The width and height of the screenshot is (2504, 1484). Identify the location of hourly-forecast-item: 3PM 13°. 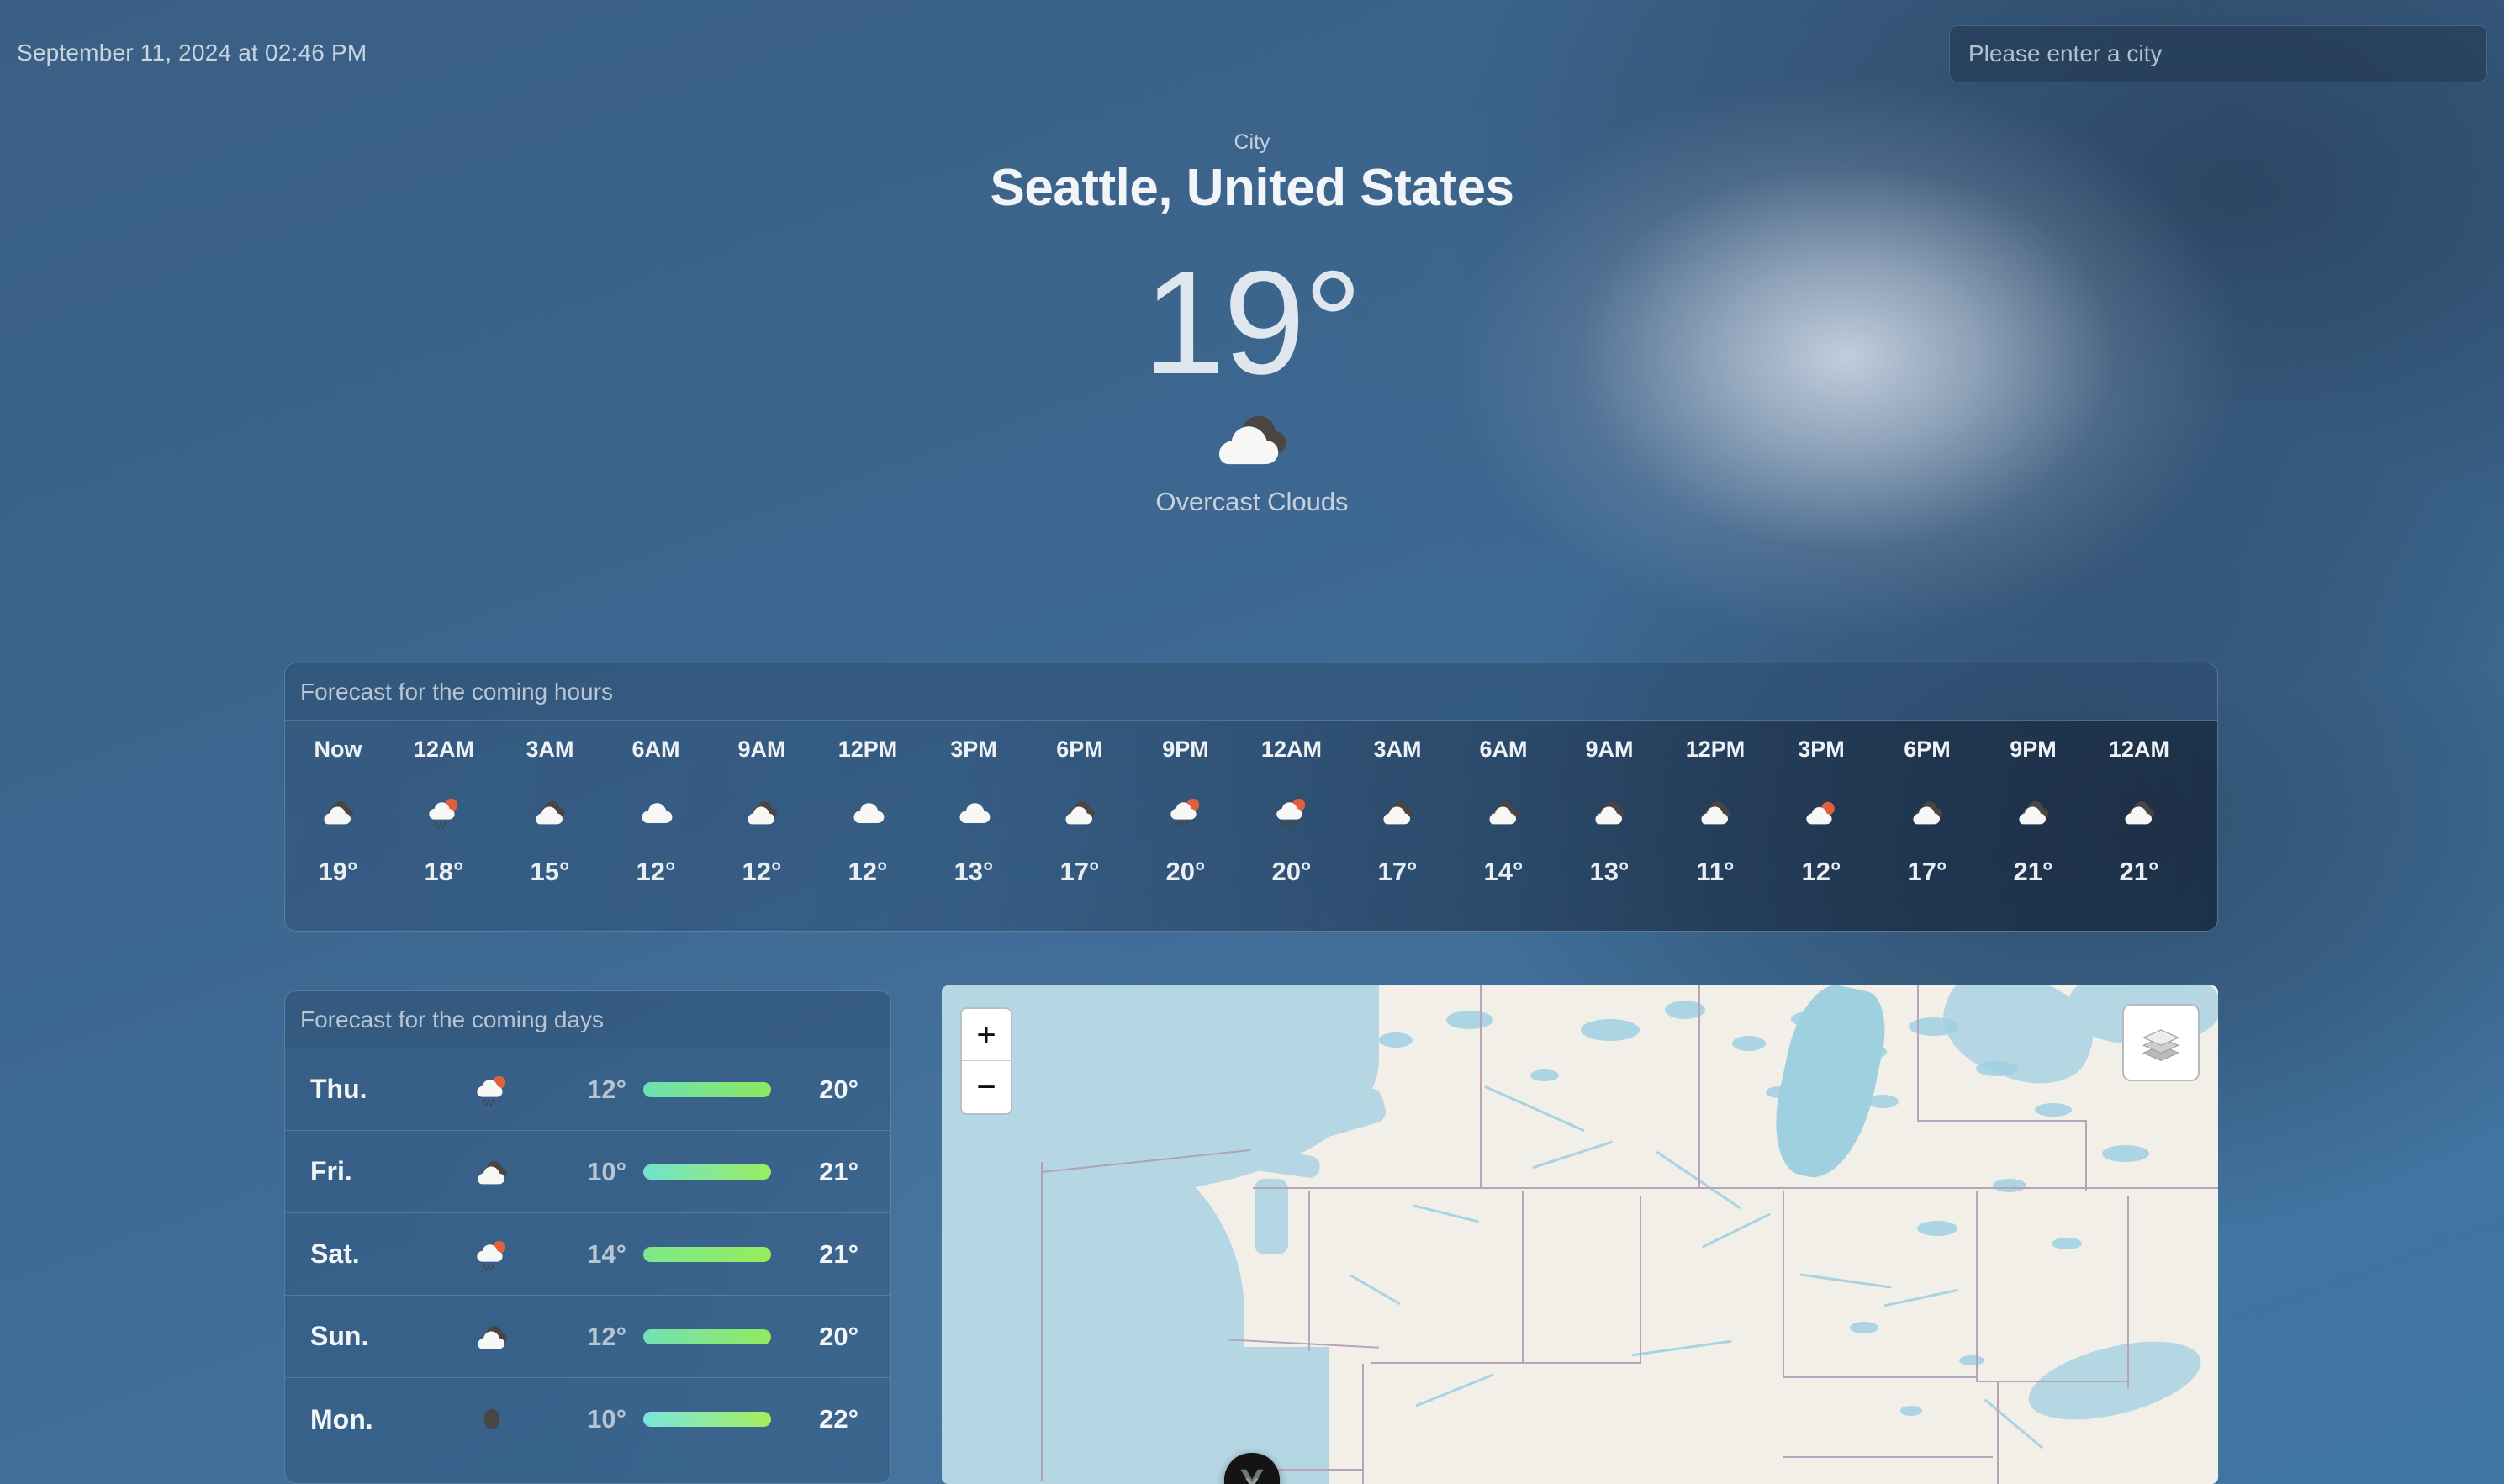
(974, 804).